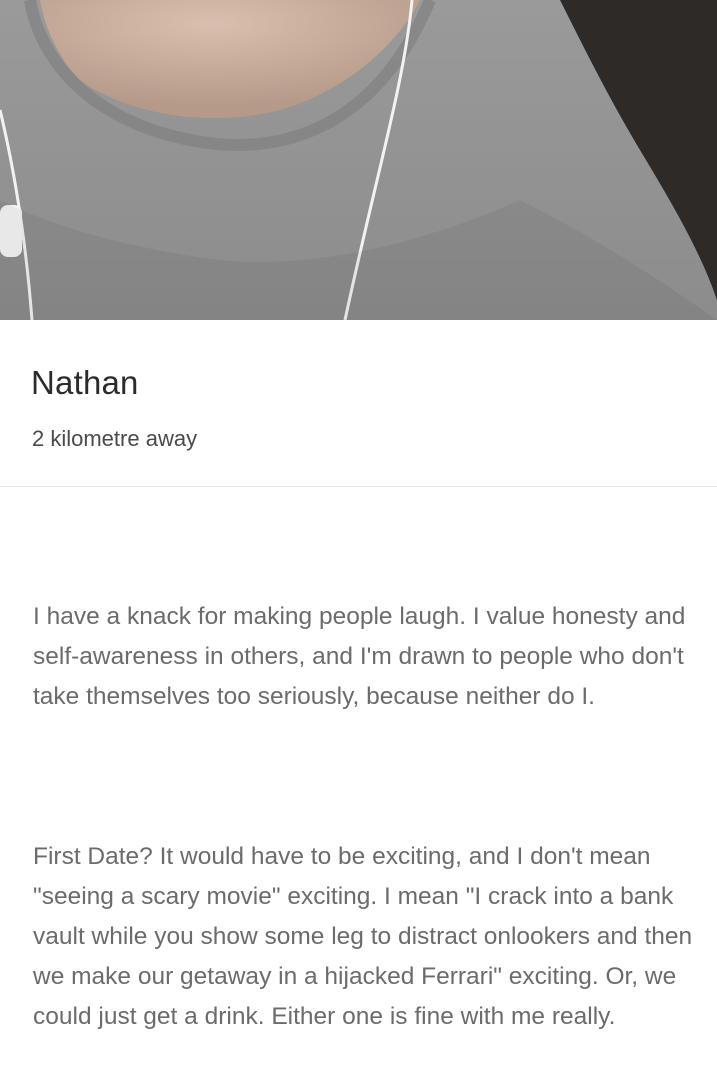 The image size is (717, 1077). Describe the element at coordinates (358, 486) in the screenshot. I see `divider` at that location.